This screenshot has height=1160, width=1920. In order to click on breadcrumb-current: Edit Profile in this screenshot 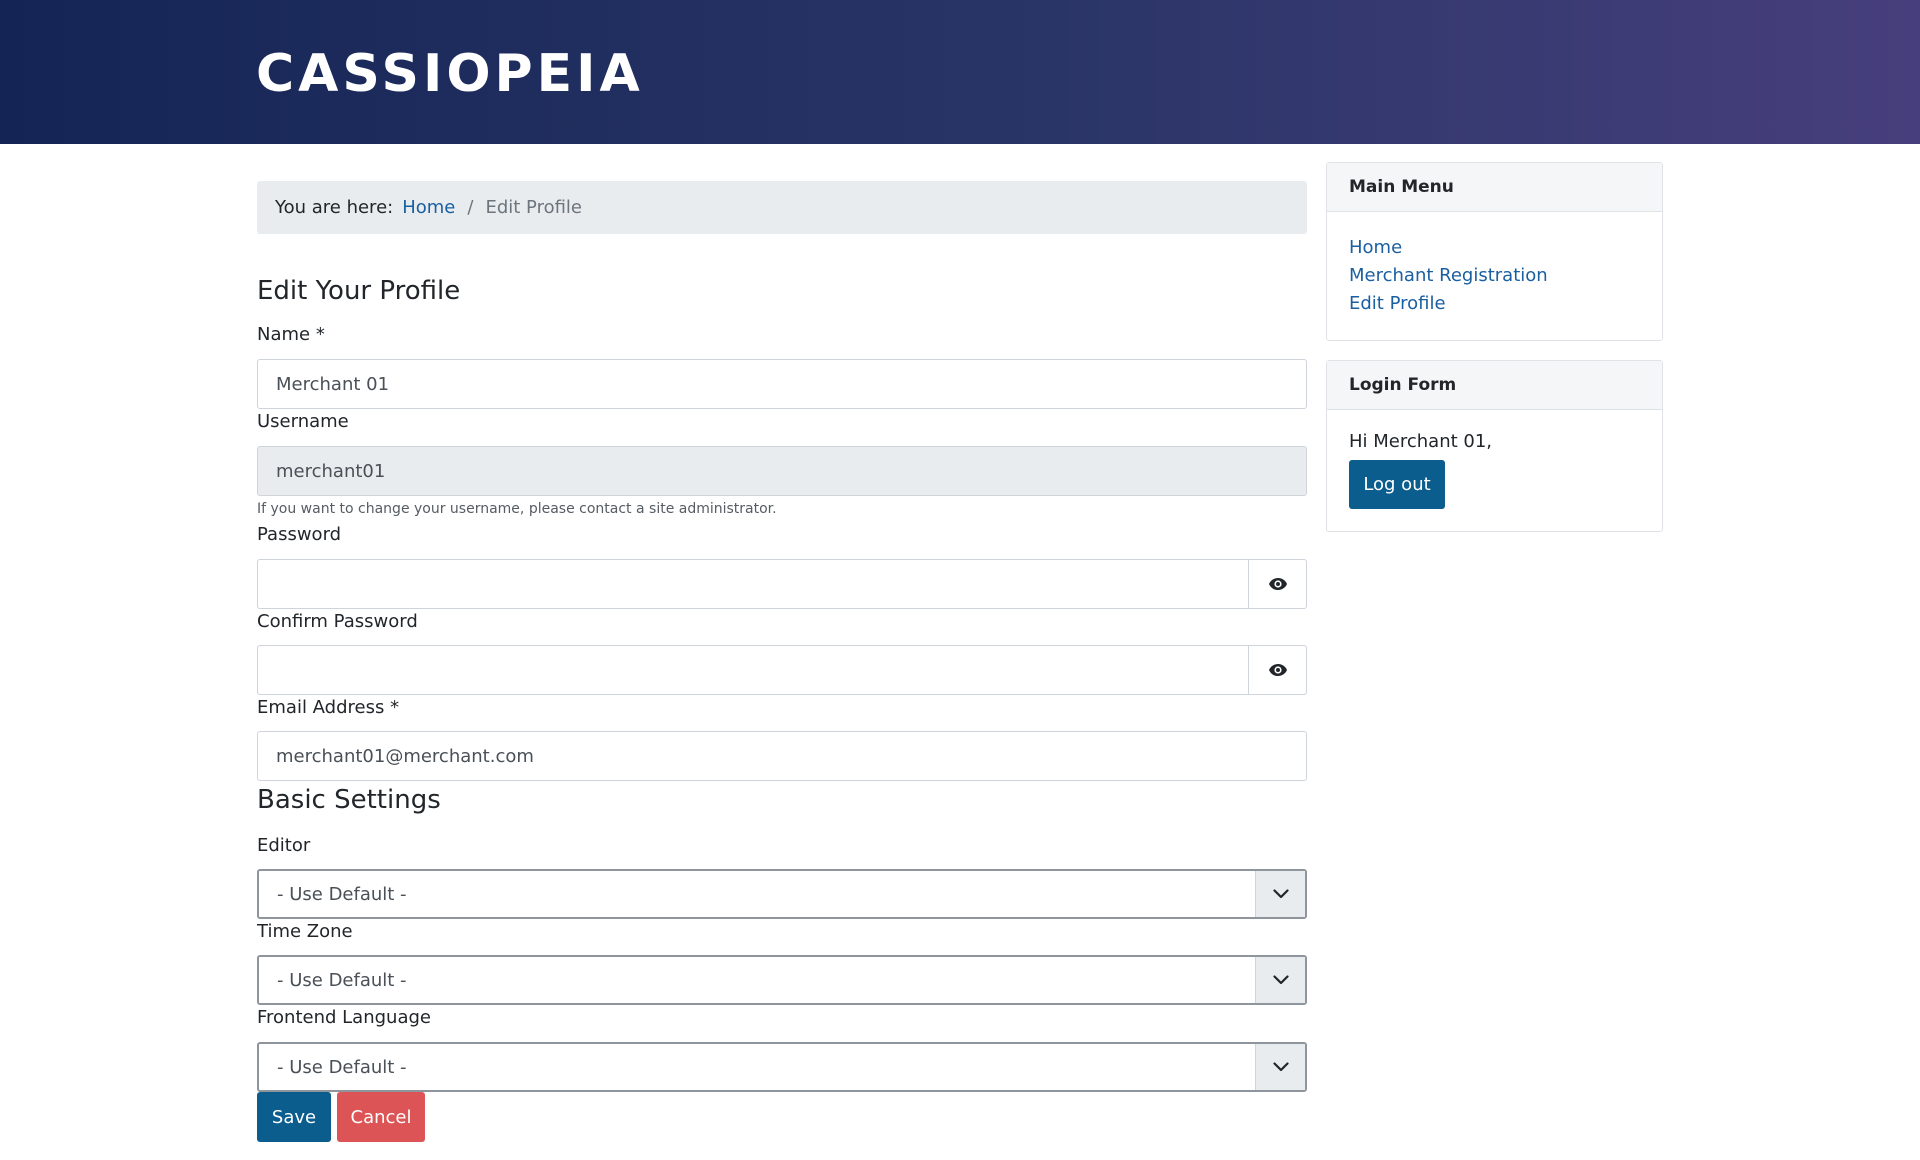, I will do `click(534, 207)`.